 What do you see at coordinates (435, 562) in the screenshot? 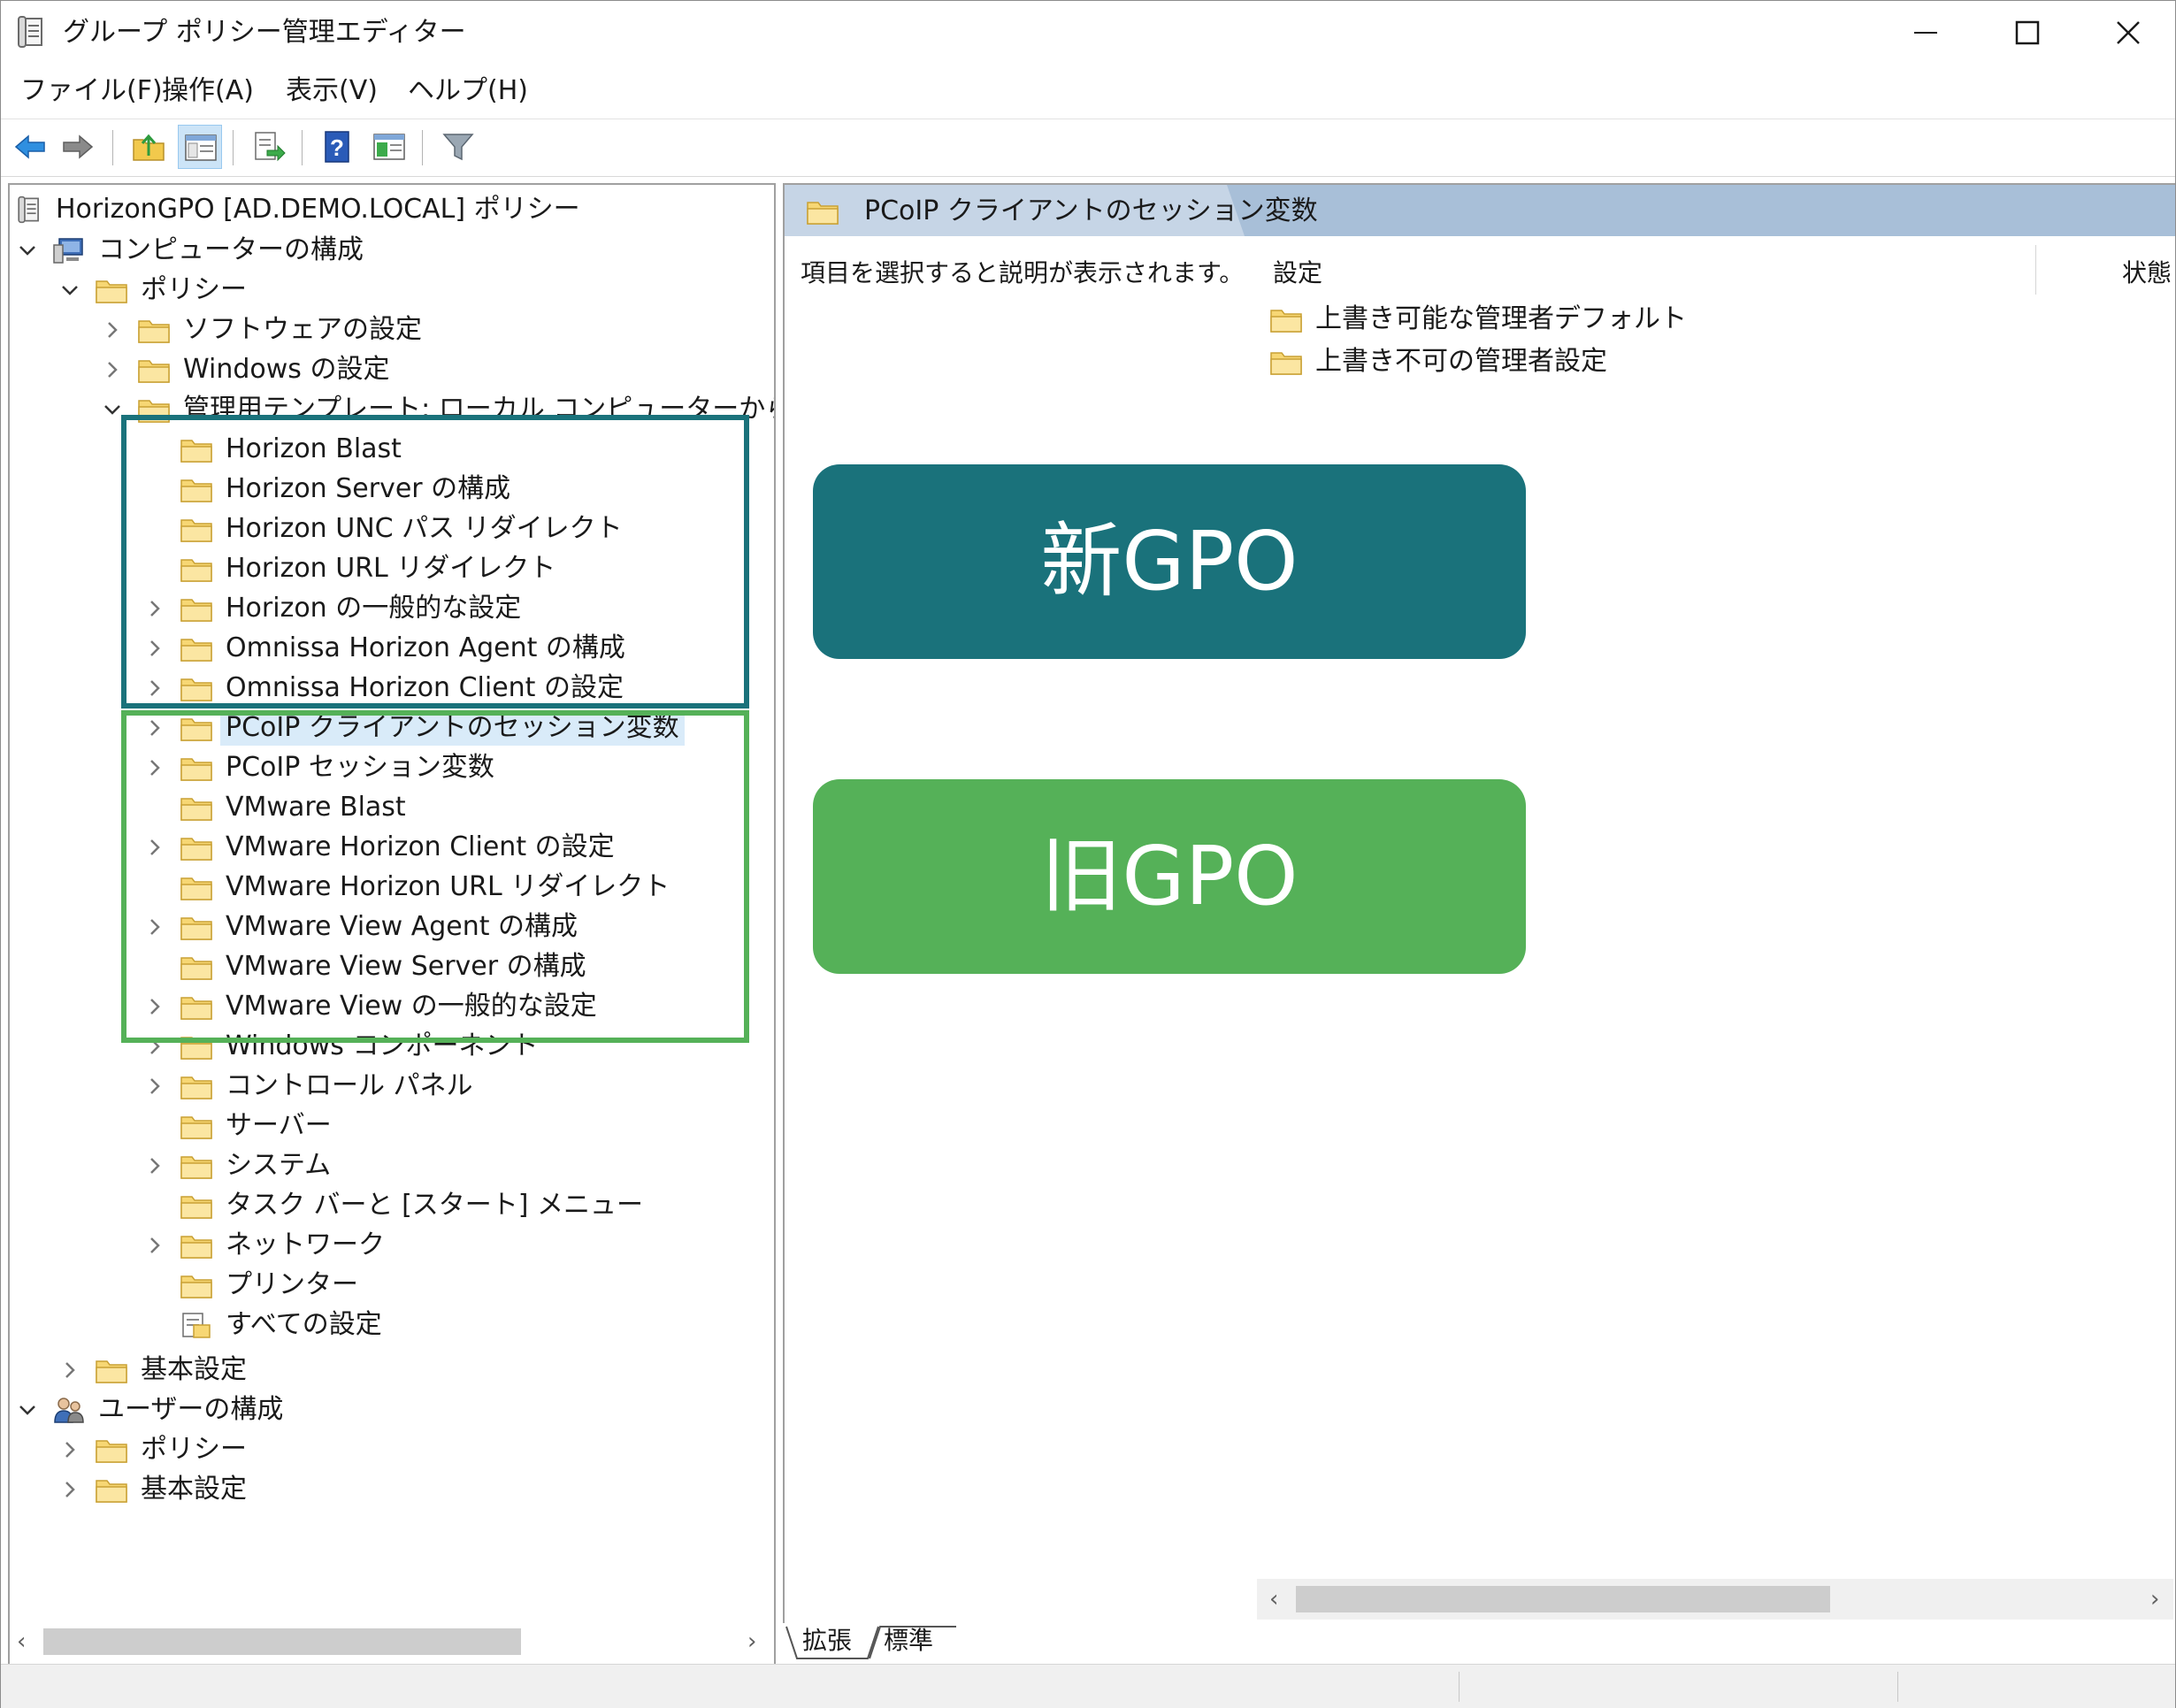
I see `new-gpo-highlight-box` at bounding box center [435, 562].